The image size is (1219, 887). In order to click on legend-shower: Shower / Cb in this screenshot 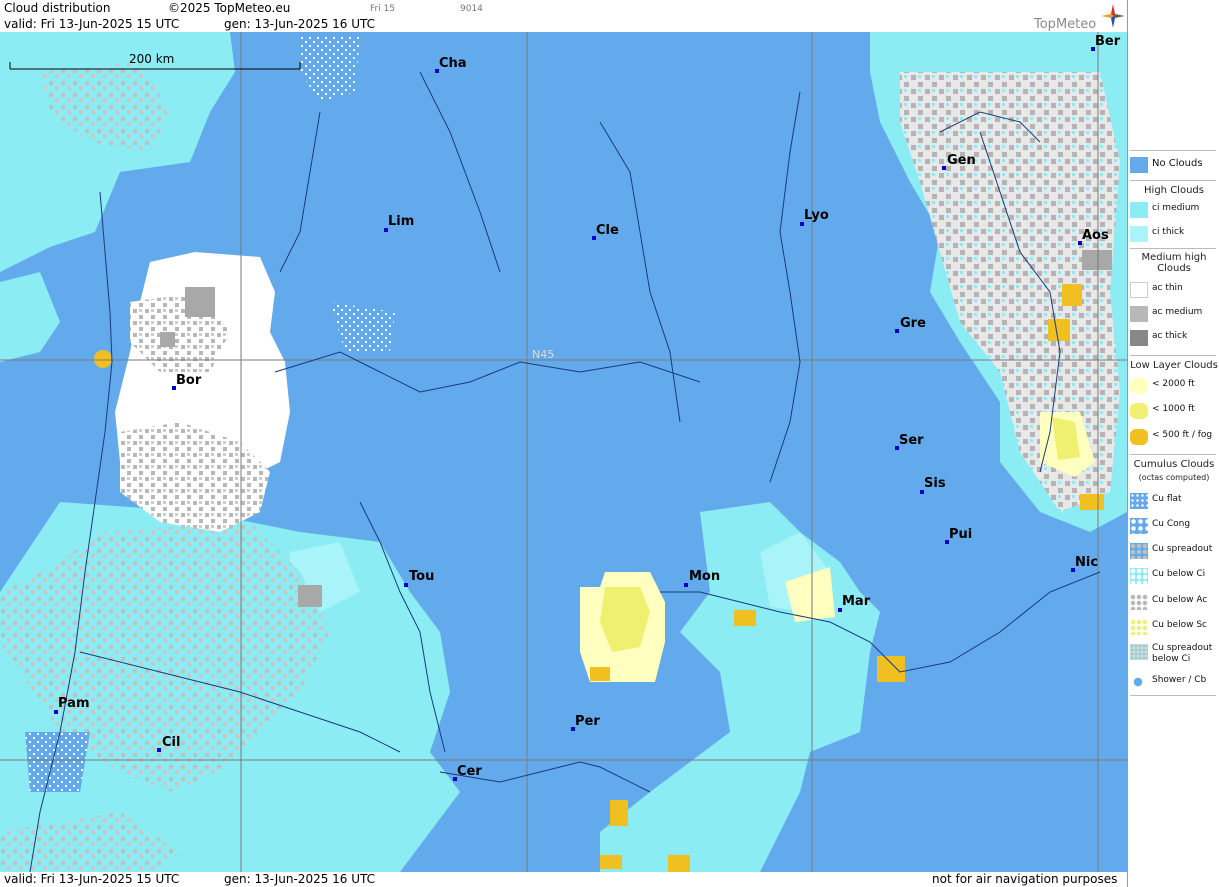, I will do `click(1173, 682)`.